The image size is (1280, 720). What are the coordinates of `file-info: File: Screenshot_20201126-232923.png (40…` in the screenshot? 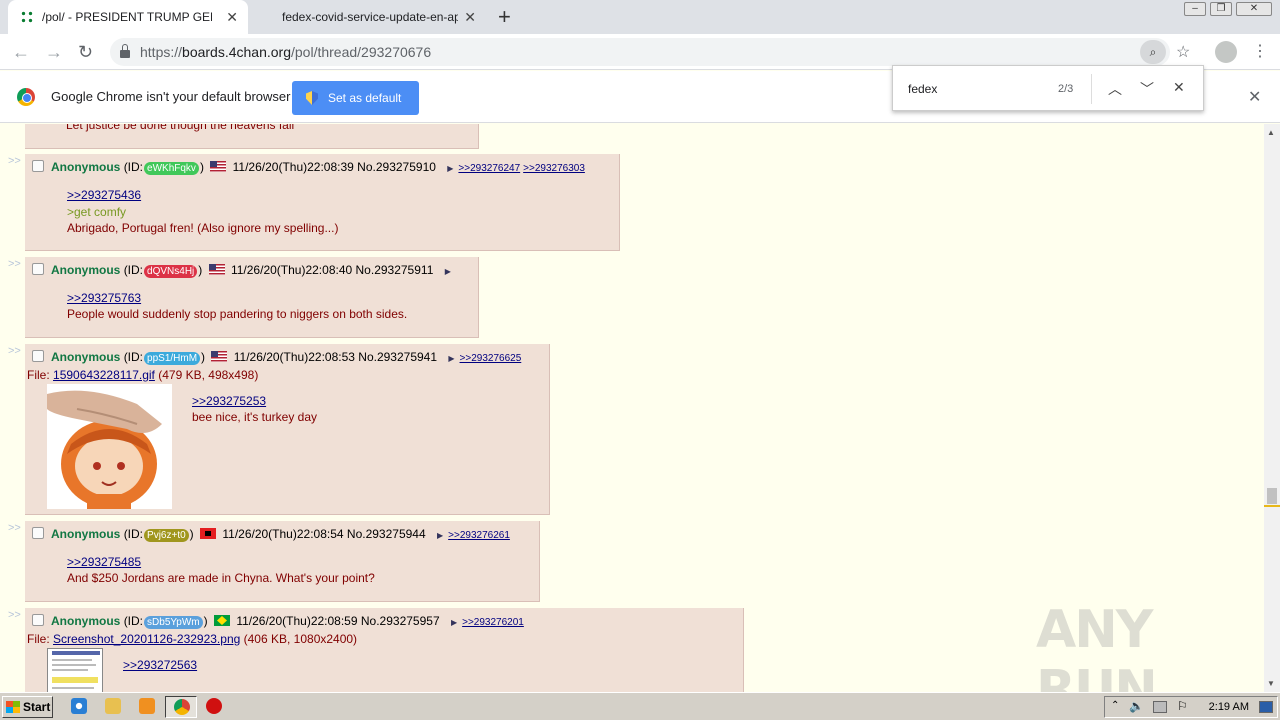 It's located at (192, 639).